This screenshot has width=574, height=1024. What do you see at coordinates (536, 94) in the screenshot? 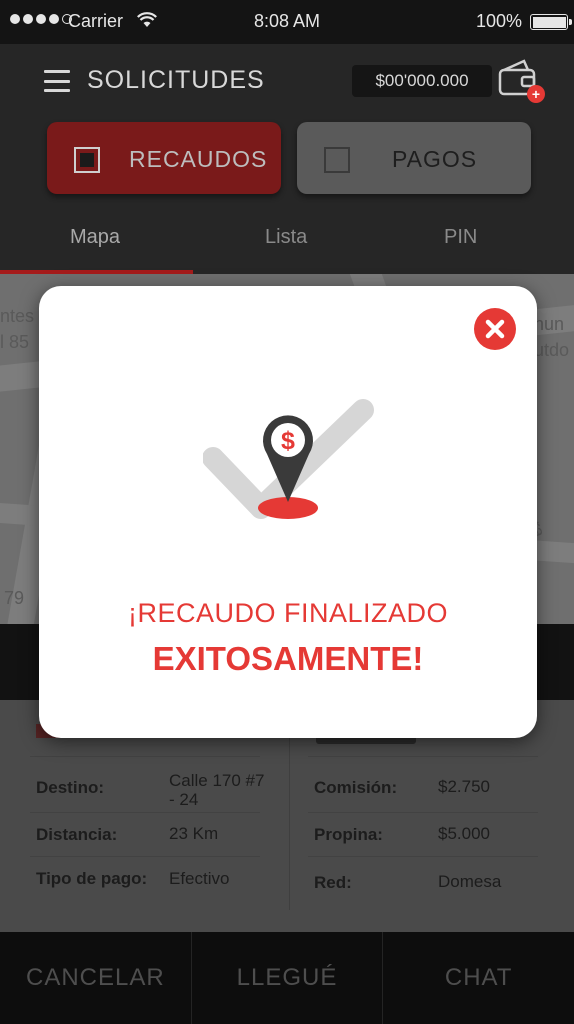
I see `wallet-add-badge: +` at bounding box center [536, 94].